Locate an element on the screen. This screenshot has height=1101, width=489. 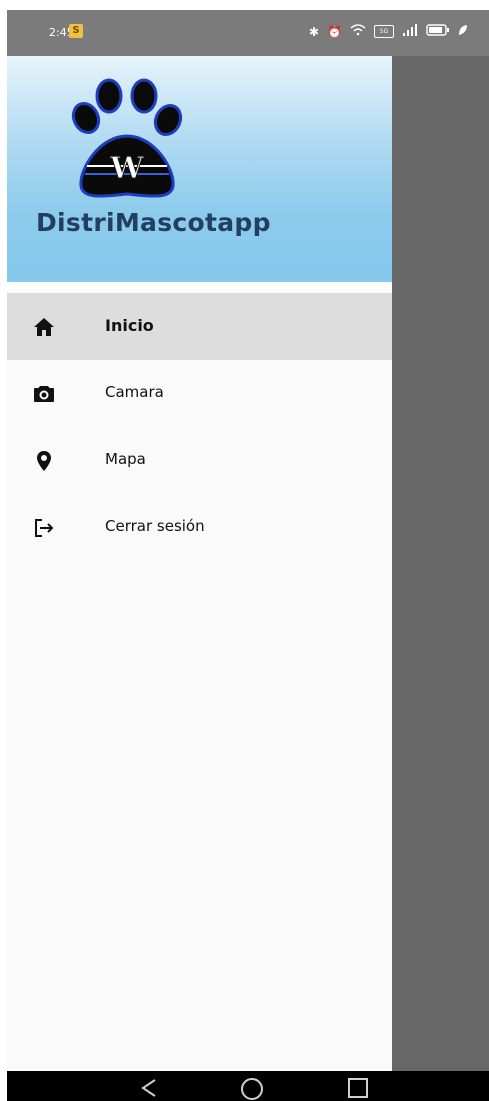
menu-label: Mapa is located at coordinates (125, 459).